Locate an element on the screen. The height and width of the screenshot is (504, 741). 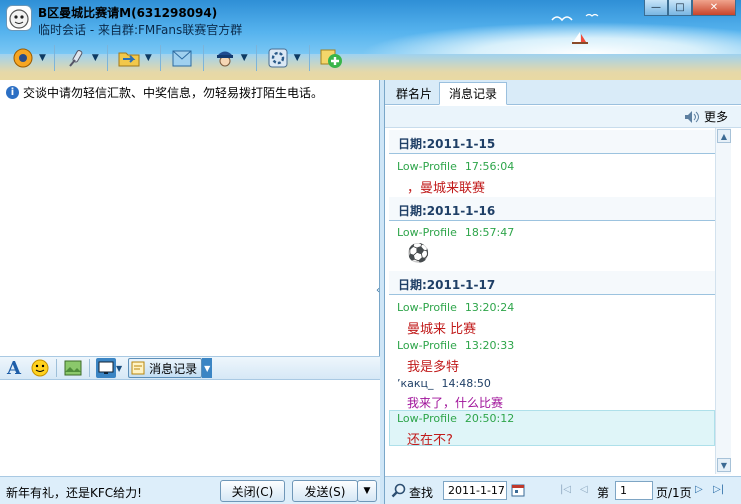
close-window-button: ✕ is located at coordinates (714, 8).